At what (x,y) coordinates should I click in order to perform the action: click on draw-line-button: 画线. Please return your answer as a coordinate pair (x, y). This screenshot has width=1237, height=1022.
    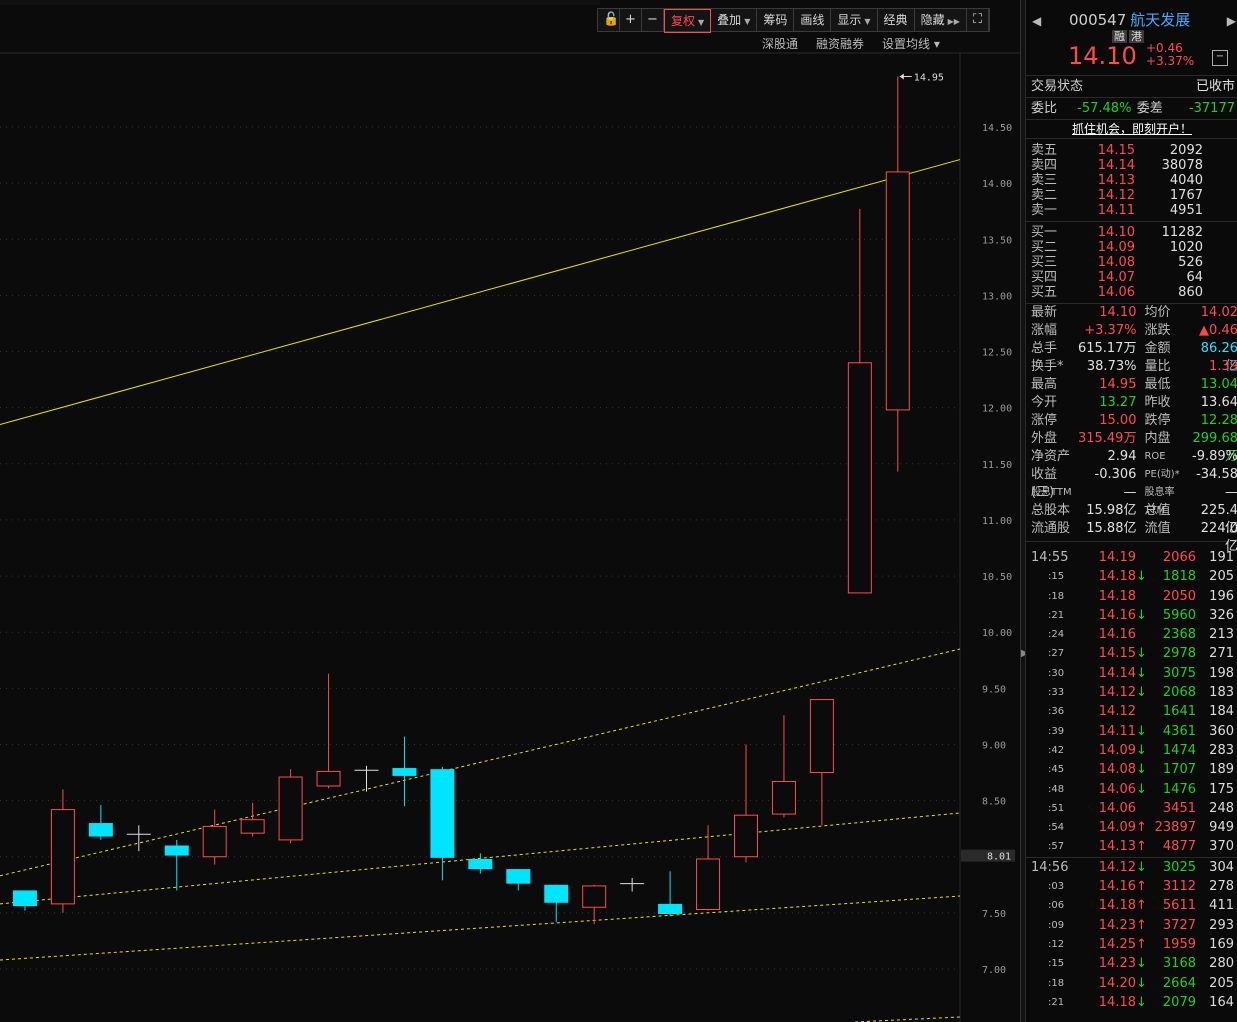
    Looking at the image, I should click on (813, 20).